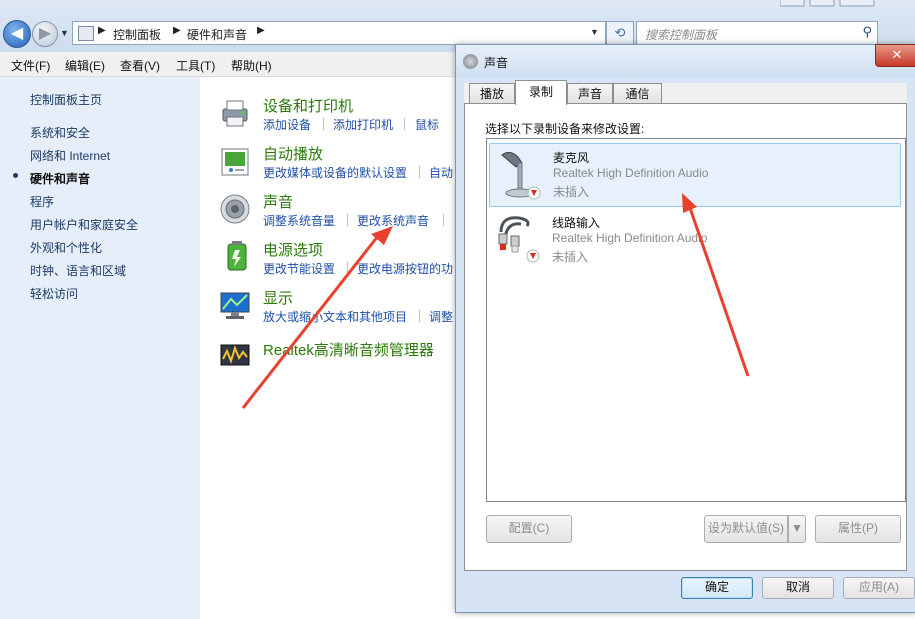  What do you see at coordinates (235, 305) in the screenshot?
I see `display-icon` at bounding box center [235, 305].